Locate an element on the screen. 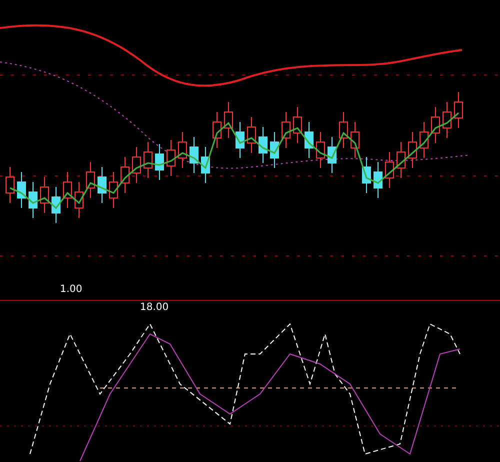  legend-value: 18.00 is located at coordinates (154, 307).